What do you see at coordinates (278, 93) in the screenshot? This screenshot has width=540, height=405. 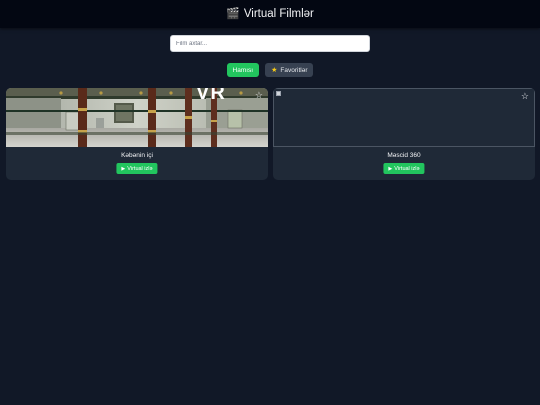 I see `broken-image-icon` at bounding box center [278, 93].